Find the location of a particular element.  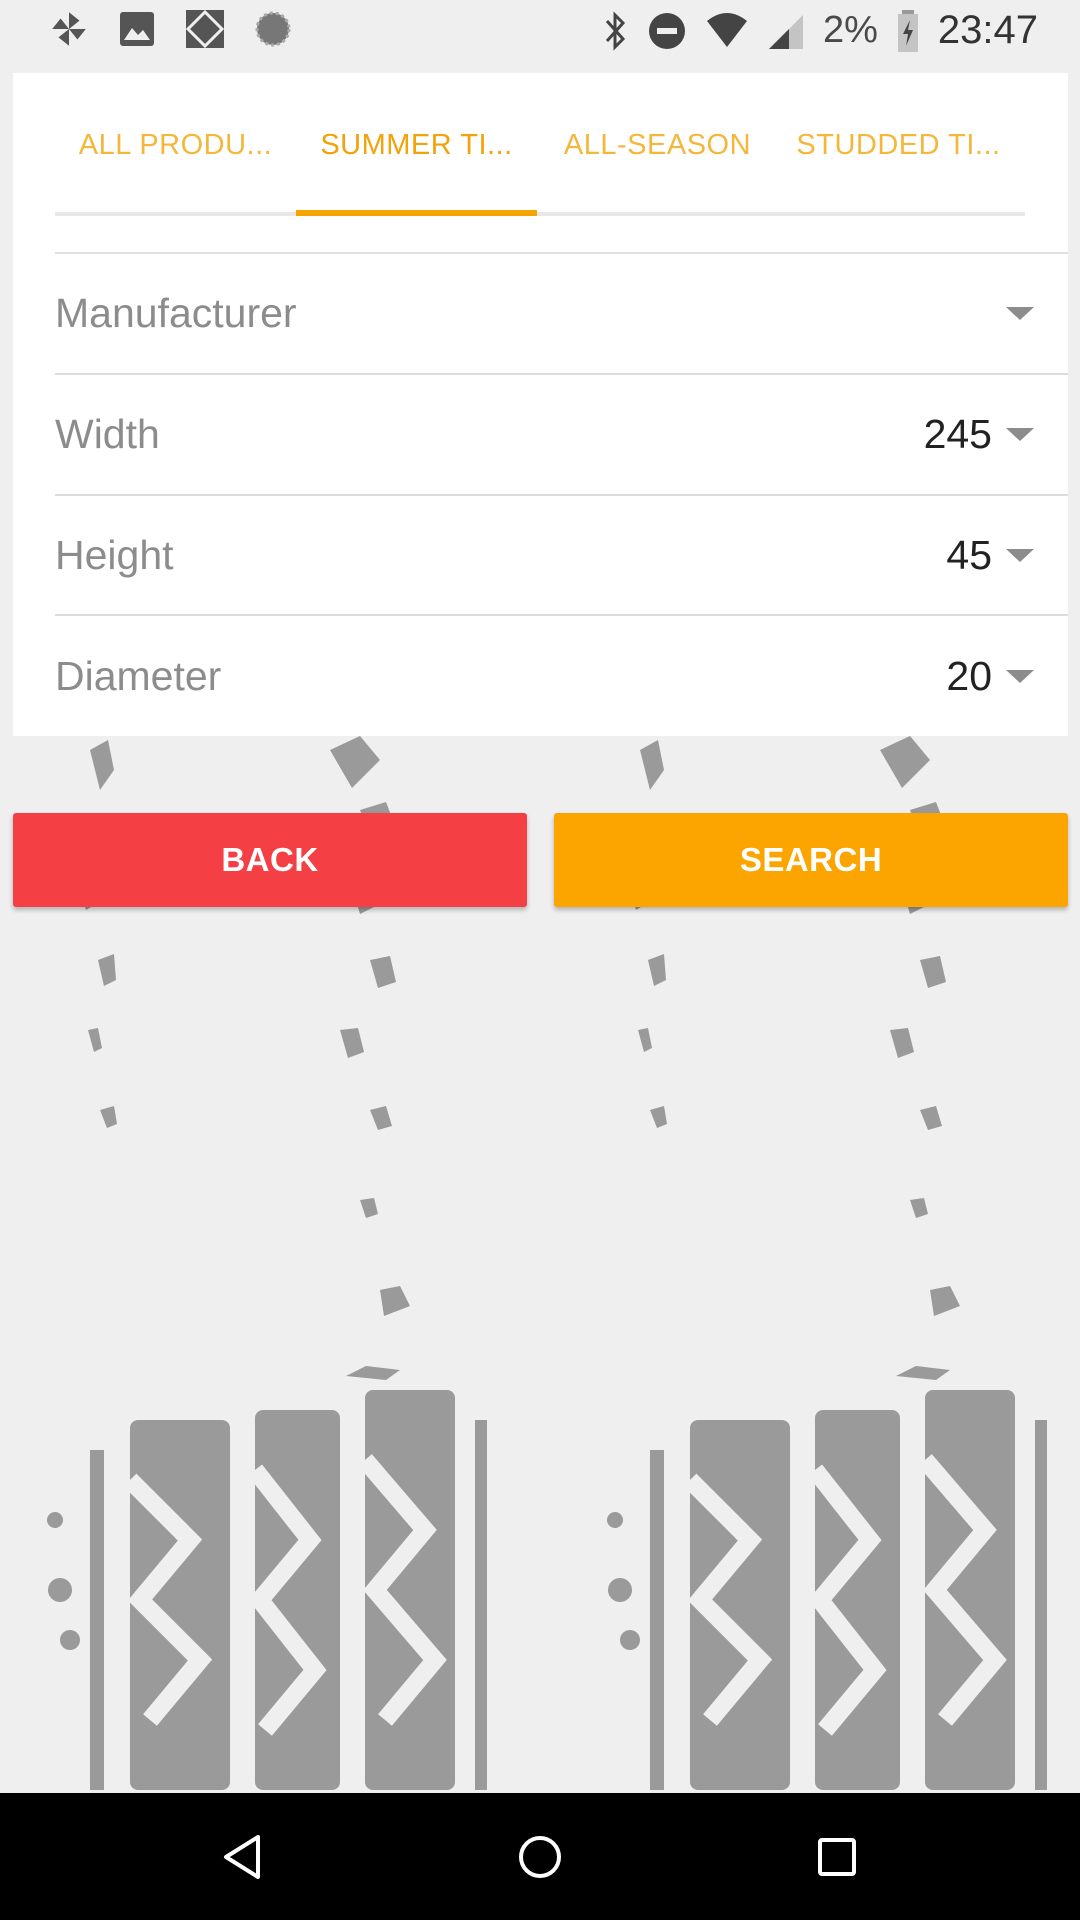

height-dropdown: Height 45 is located at coordinates (561, 555).